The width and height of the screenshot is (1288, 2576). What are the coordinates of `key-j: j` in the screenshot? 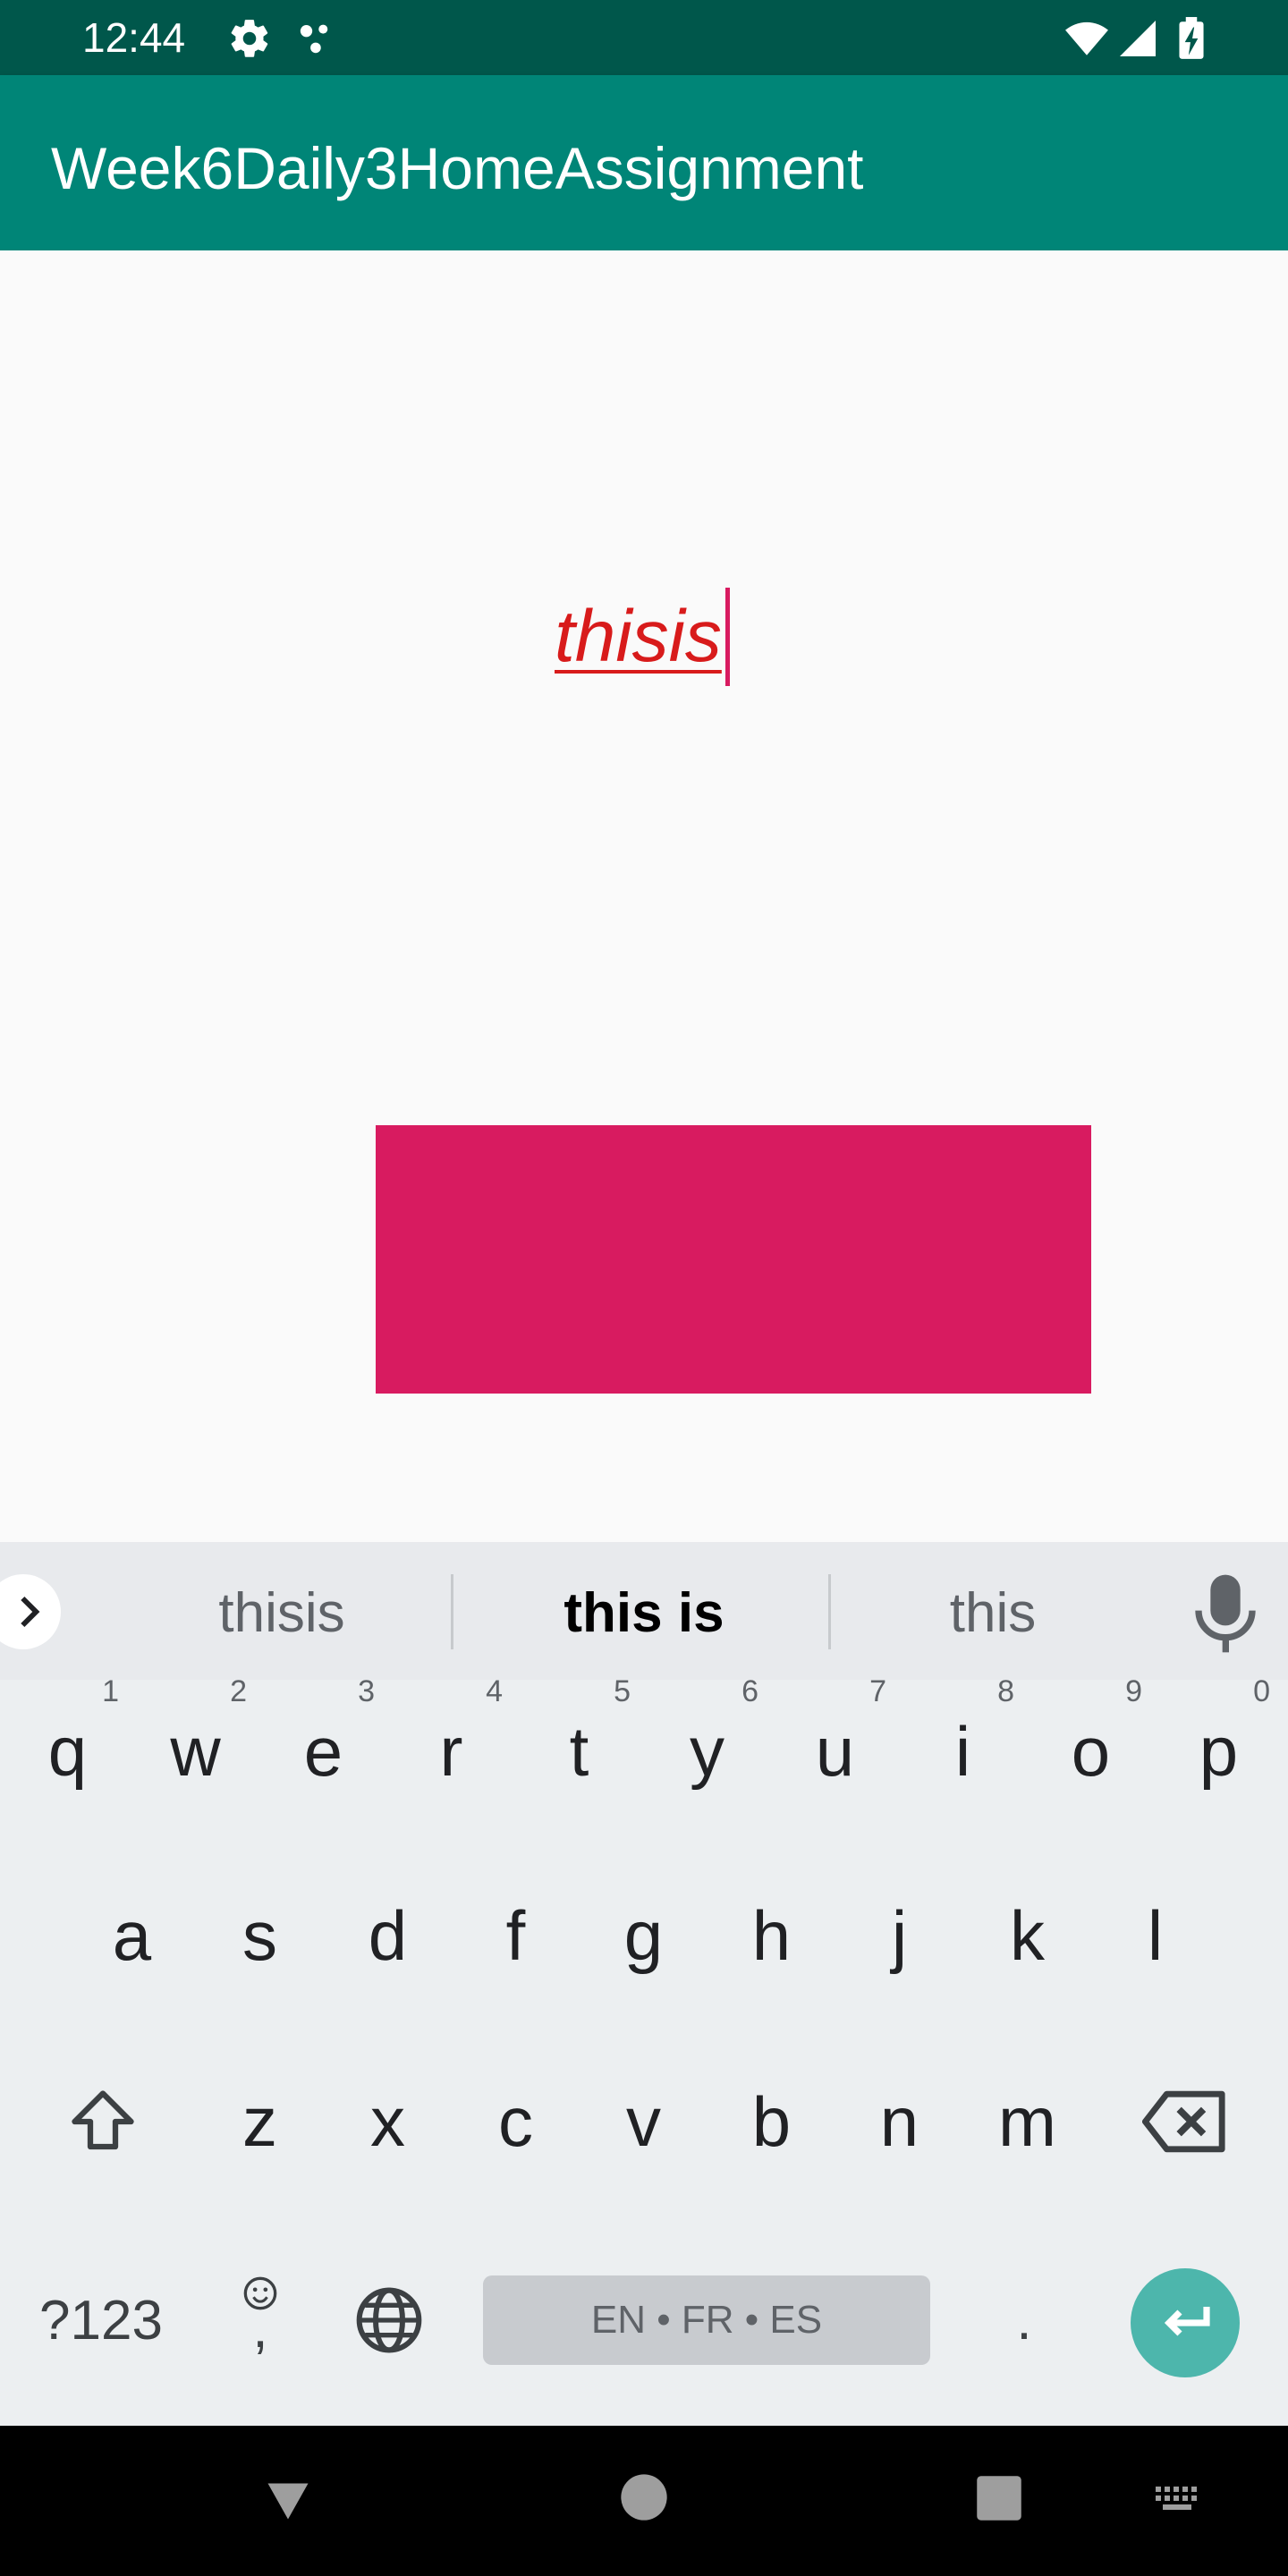 It's located at (899, 1935).